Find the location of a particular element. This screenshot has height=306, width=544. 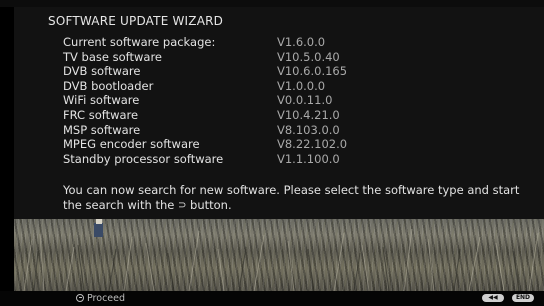

software-version: V1.1.100.0 is located at coordinates (308, 158).